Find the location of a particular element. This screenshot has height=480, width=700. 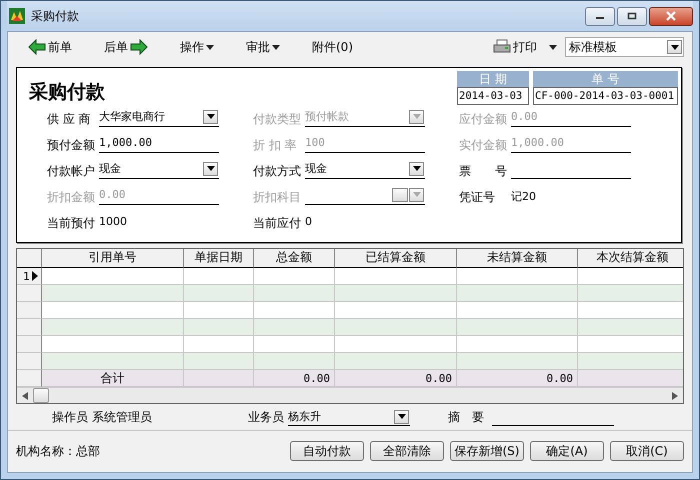

column-header: 已结算金额 is located at coordinates (396, 258).